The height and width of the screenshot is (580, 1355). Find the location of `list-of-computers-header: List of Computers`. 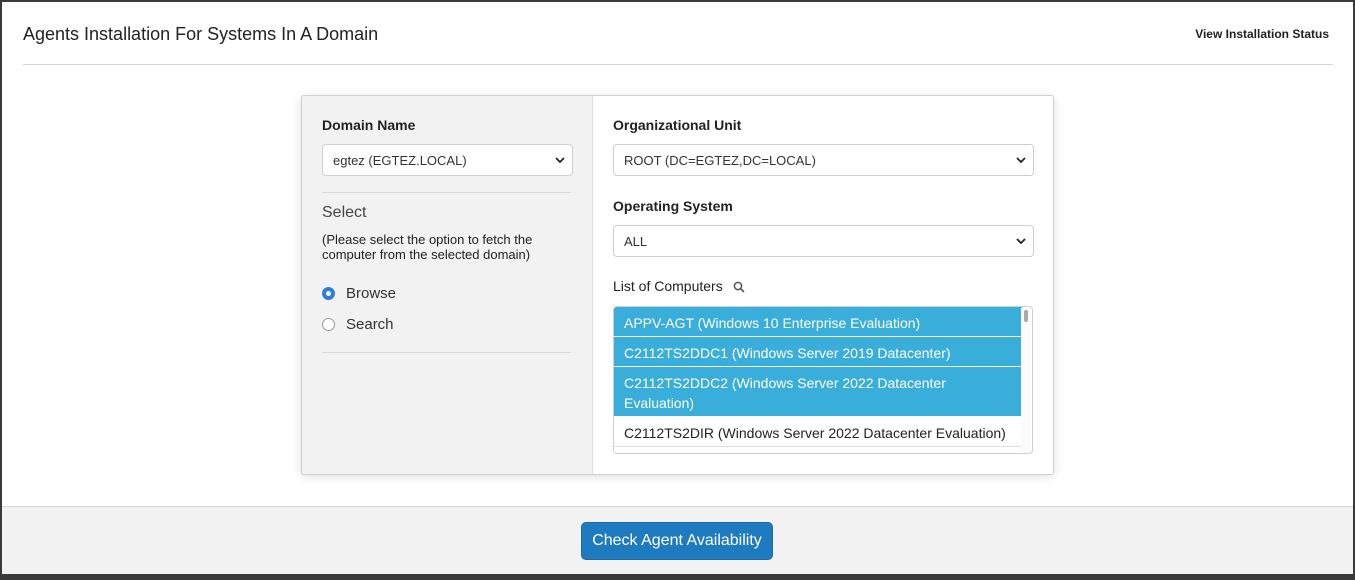

list-of-computers-header: List of Computers is located at coordinates (679, 286).